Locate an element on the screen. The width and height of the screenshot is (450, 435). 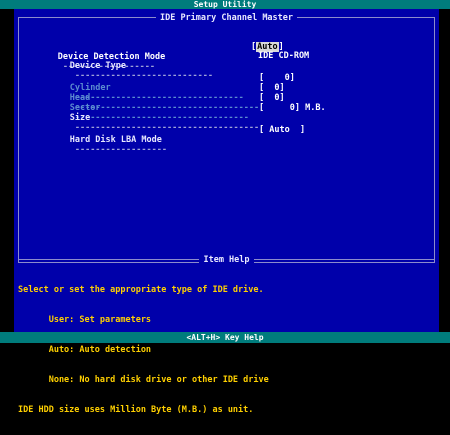
lba-mode-value: [ Auto ] is located at coordinates (282, 130).